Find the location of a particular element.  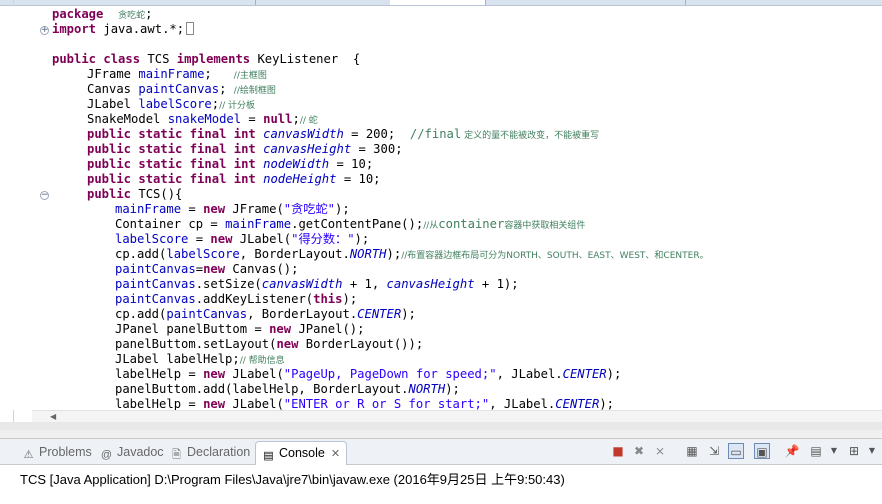

code-line: package 贪吃蛇; is located at coordinates (102, 14).